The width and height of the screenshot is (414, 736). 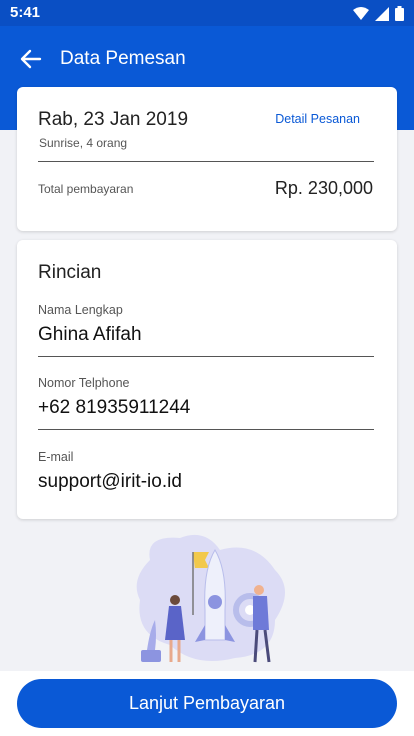 What do you see at coordinates (114, 408) in the screenshot?
I see `phone-field: +62 81935911244` at bounding box center [114, 408].